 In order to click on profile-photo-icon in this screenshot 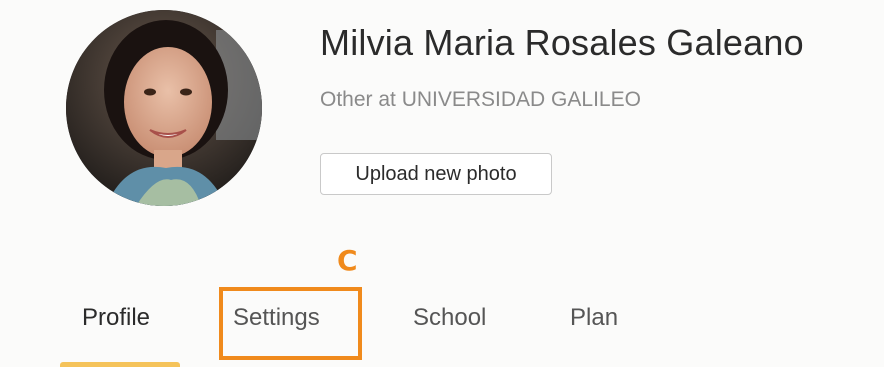, I will do `click(164, 108)`.